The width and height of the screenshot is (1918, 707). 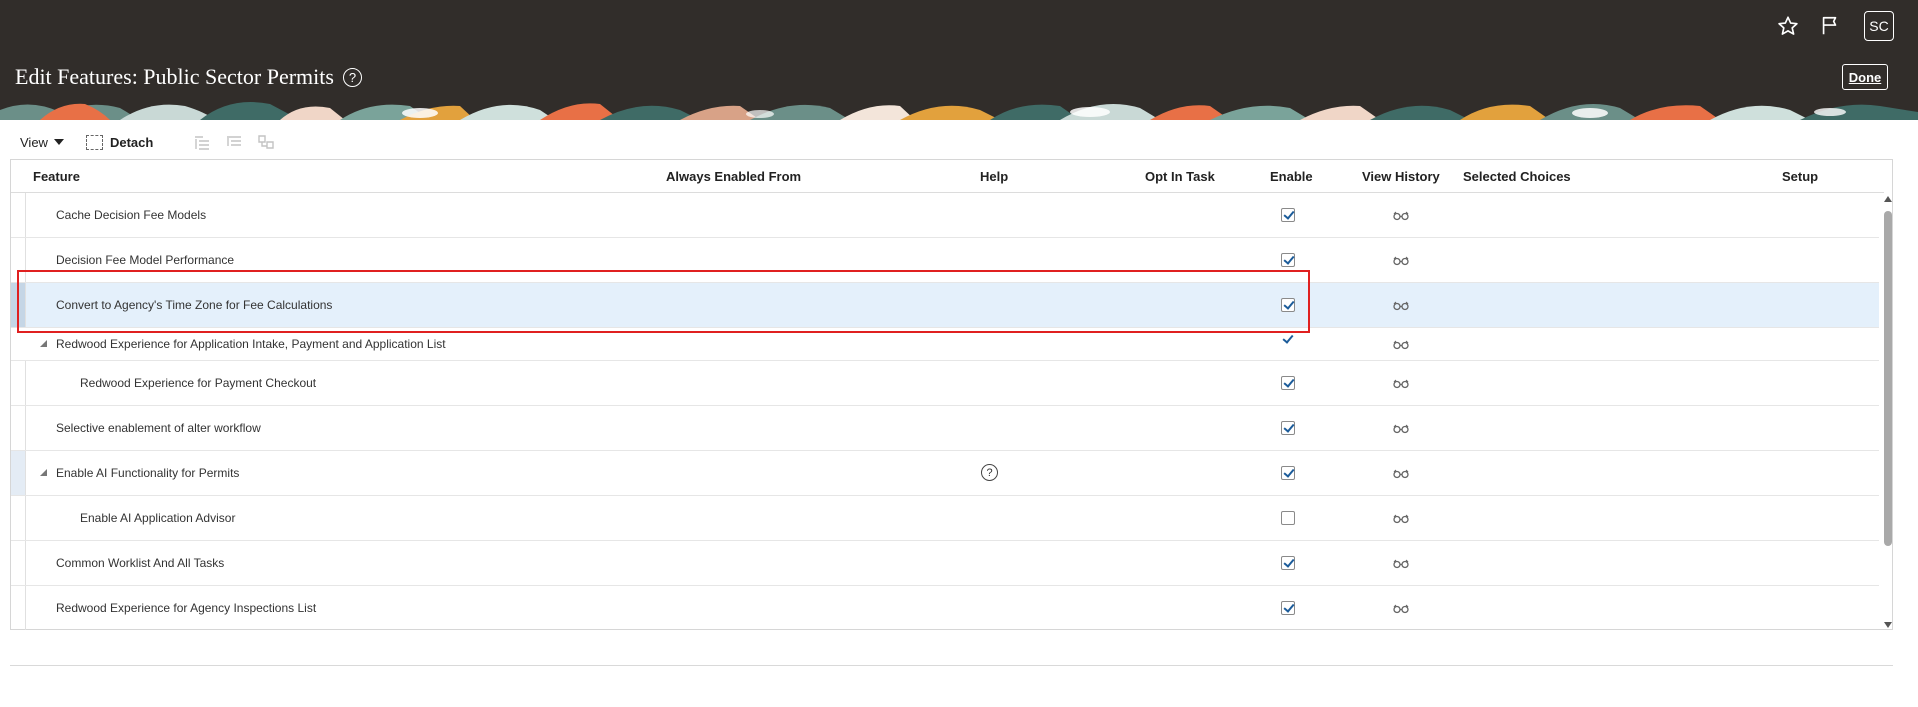 I want to click on table-row-child: Redwood Experience for Payment Checkout, so click(x=945, y=383).